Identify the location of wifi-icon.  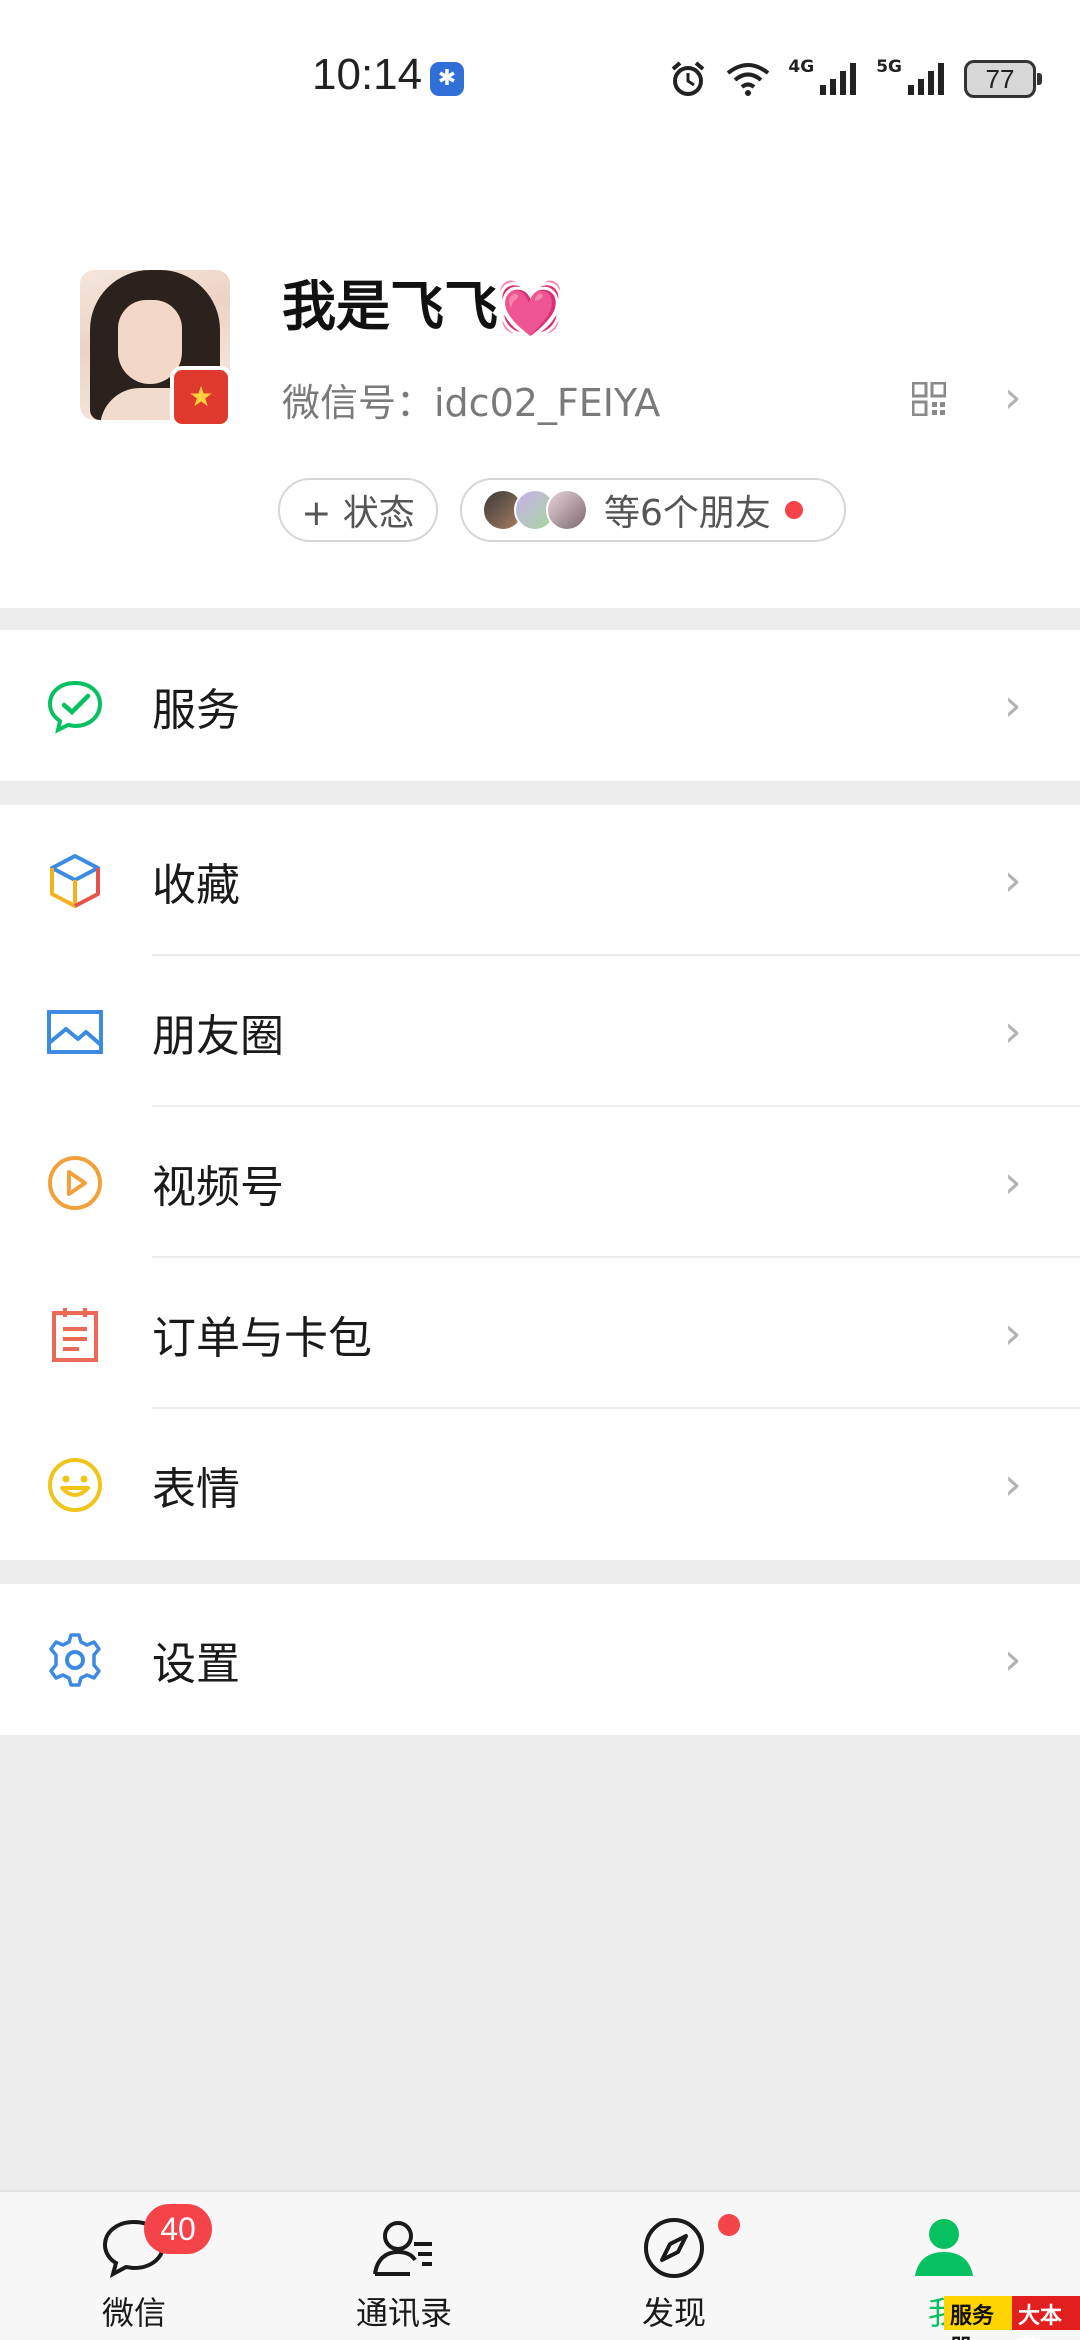
(748, 79).